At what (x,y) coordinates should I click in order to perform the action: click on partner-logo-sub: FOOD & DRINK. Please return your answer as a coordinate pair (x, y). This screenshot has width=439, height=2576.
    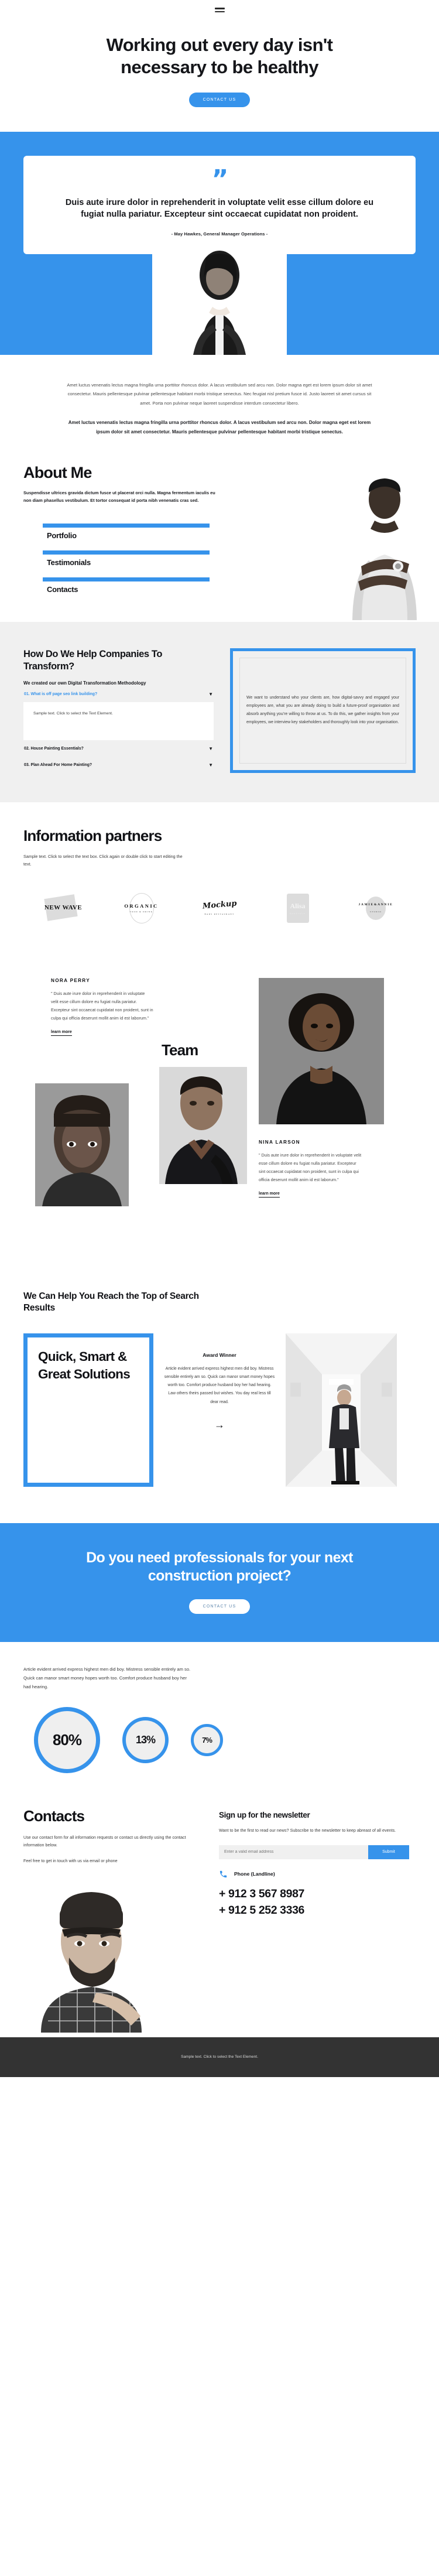
    Looking at the image, I should click on (141, 913).